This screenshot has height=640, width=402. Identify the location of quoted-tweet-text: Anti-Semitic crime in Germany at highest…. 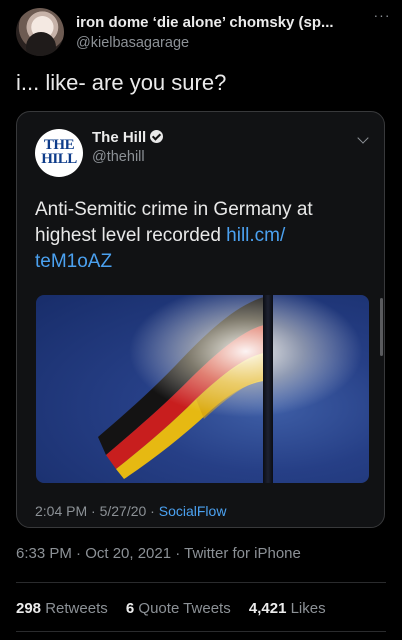
(185, 236).